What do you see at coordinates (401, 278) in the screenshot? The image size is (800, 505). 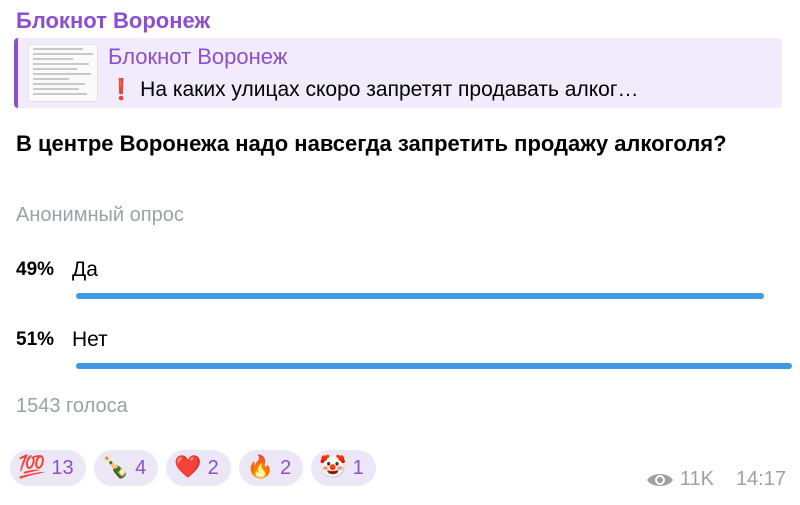 I see `poll-option-yes: 49% Да` at bounding box center [401, 278].